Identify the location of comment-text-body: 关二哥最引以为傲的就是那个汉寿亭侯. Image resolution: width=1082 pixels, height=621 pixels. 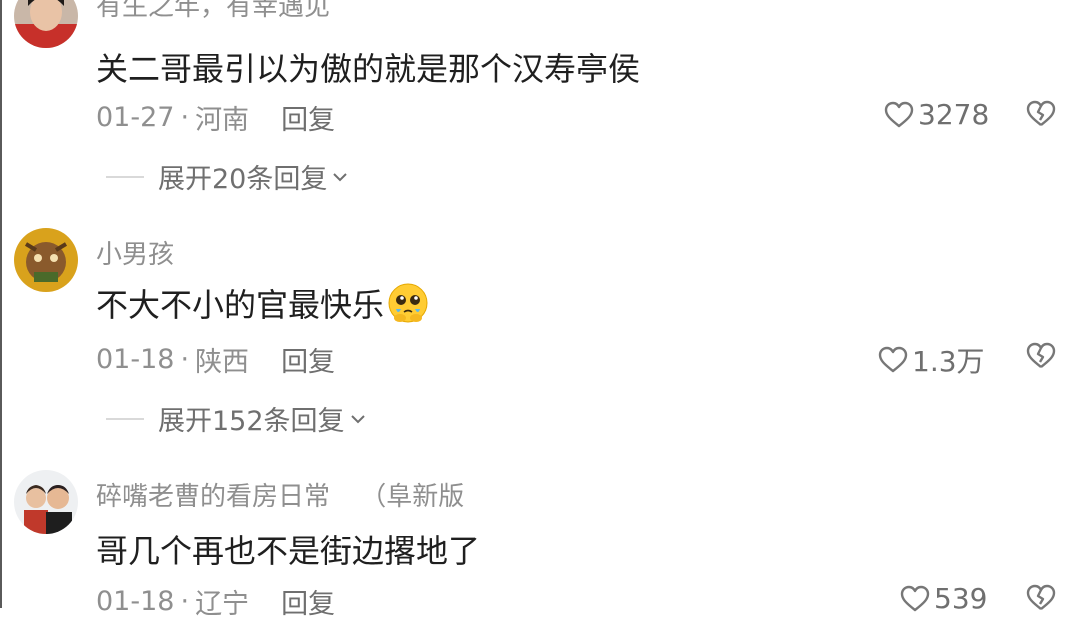
(368, 69).